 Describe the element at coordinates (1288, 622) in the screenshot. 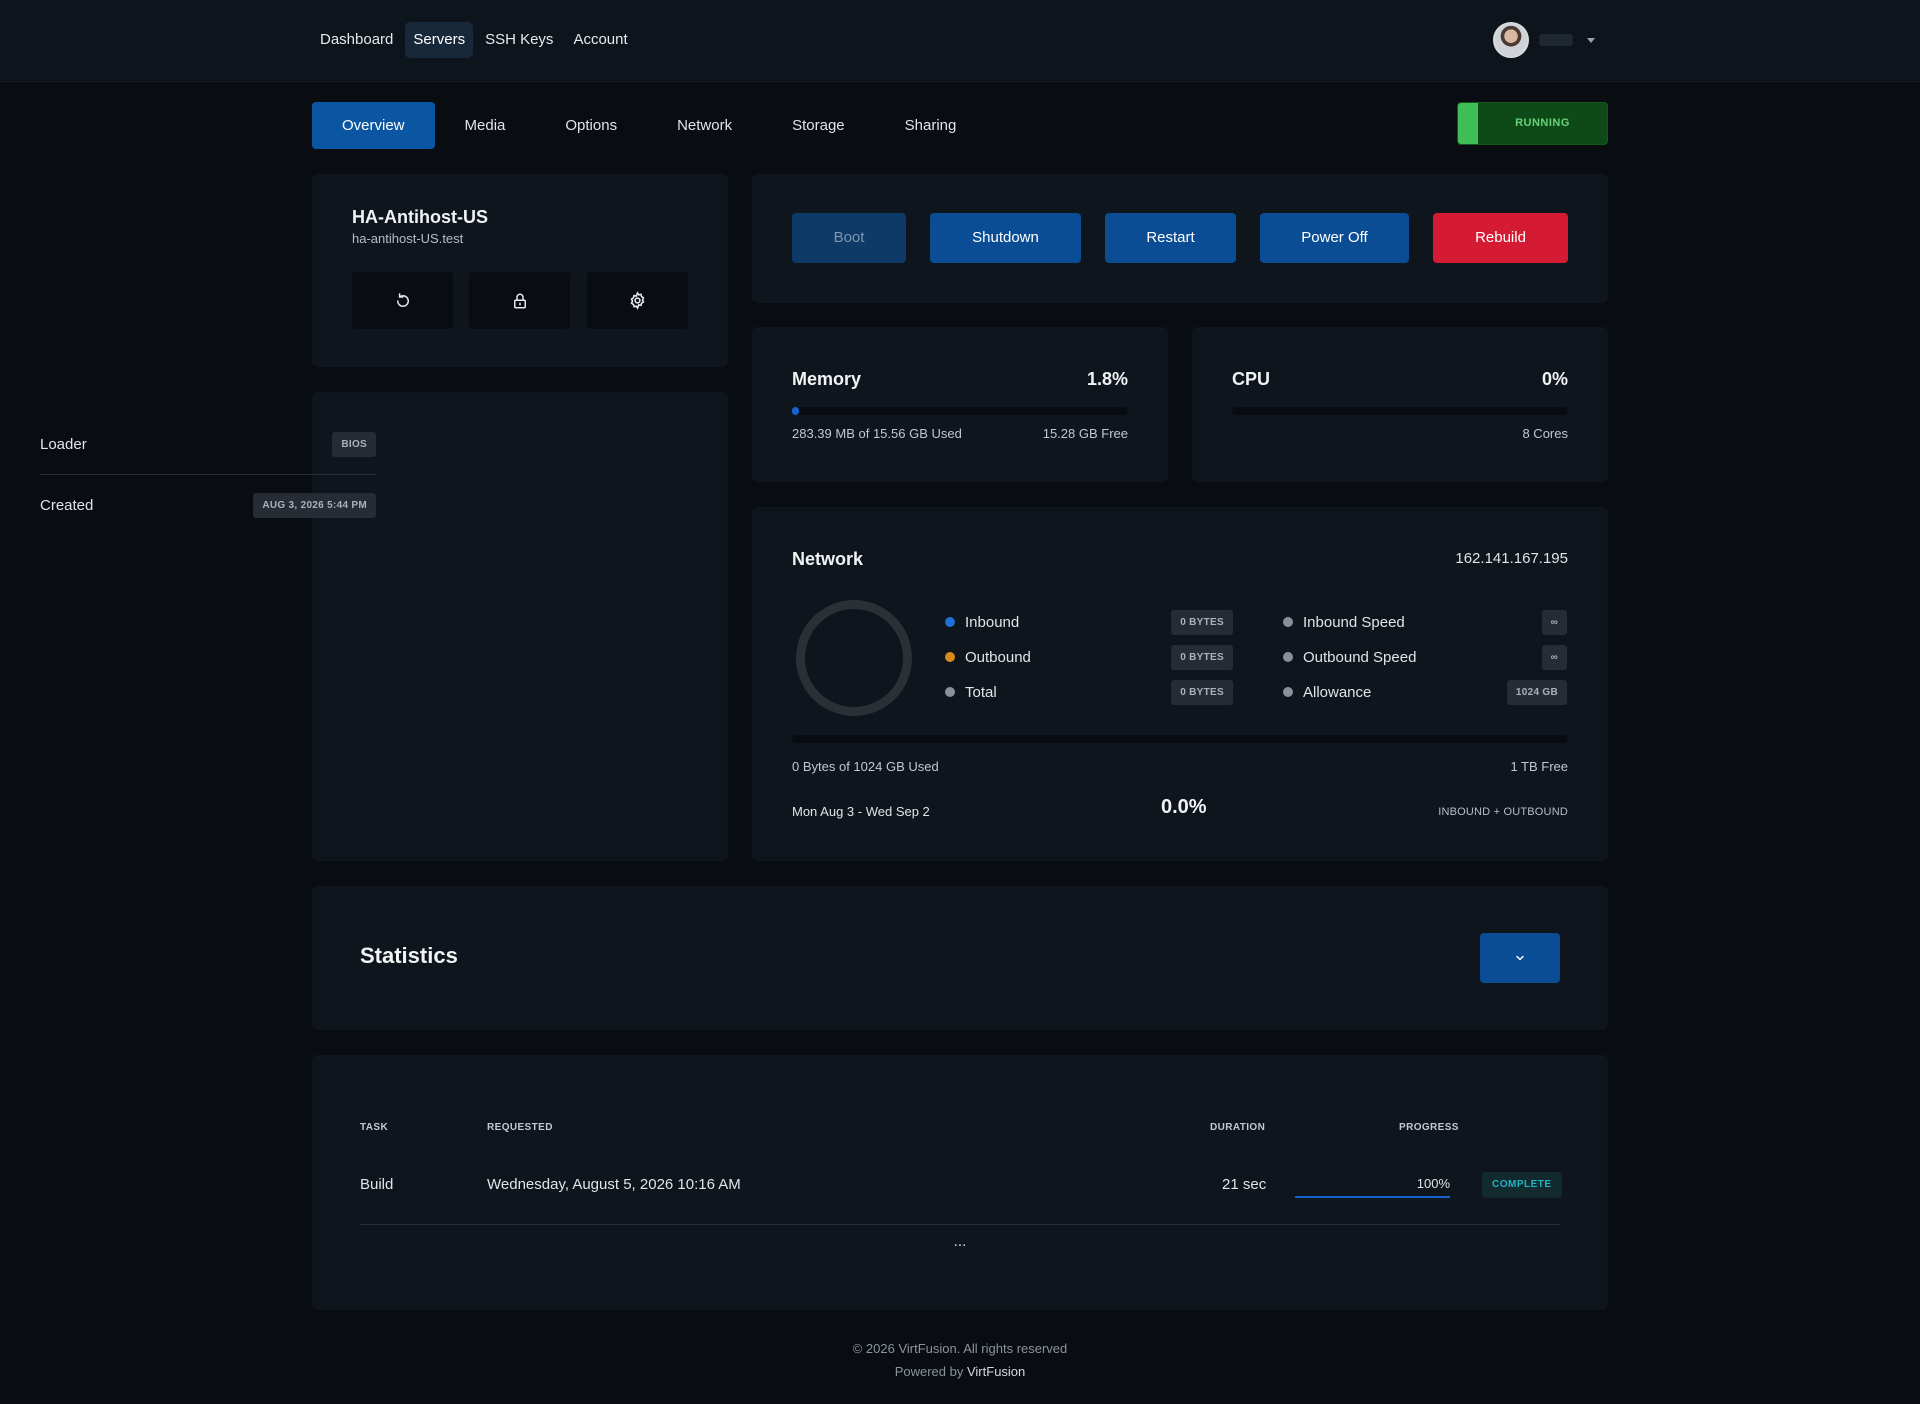

I see `inbound-speed-dot` at that location.